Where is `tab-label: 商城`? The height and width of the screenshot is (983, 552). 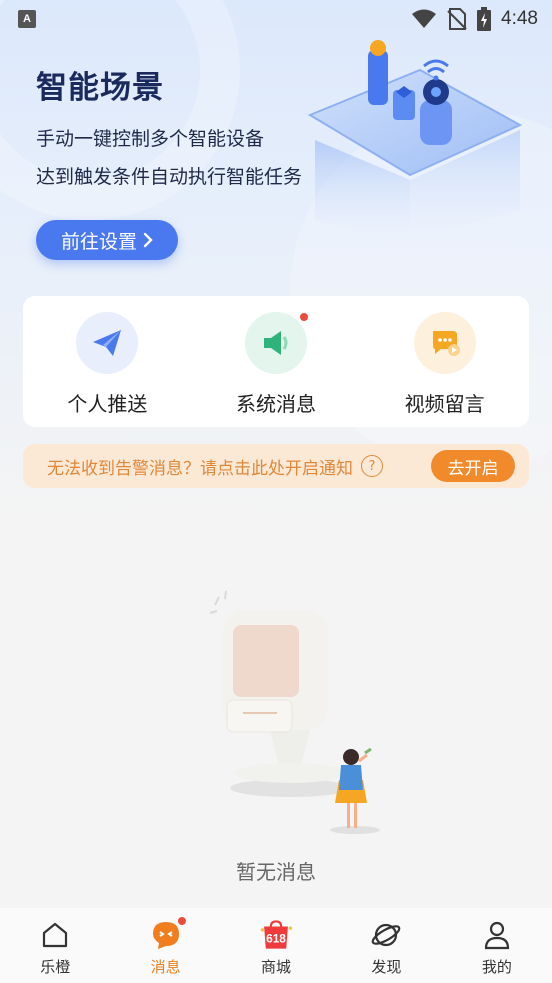 tab-label: 商城 is located at coordinates (276, 967).